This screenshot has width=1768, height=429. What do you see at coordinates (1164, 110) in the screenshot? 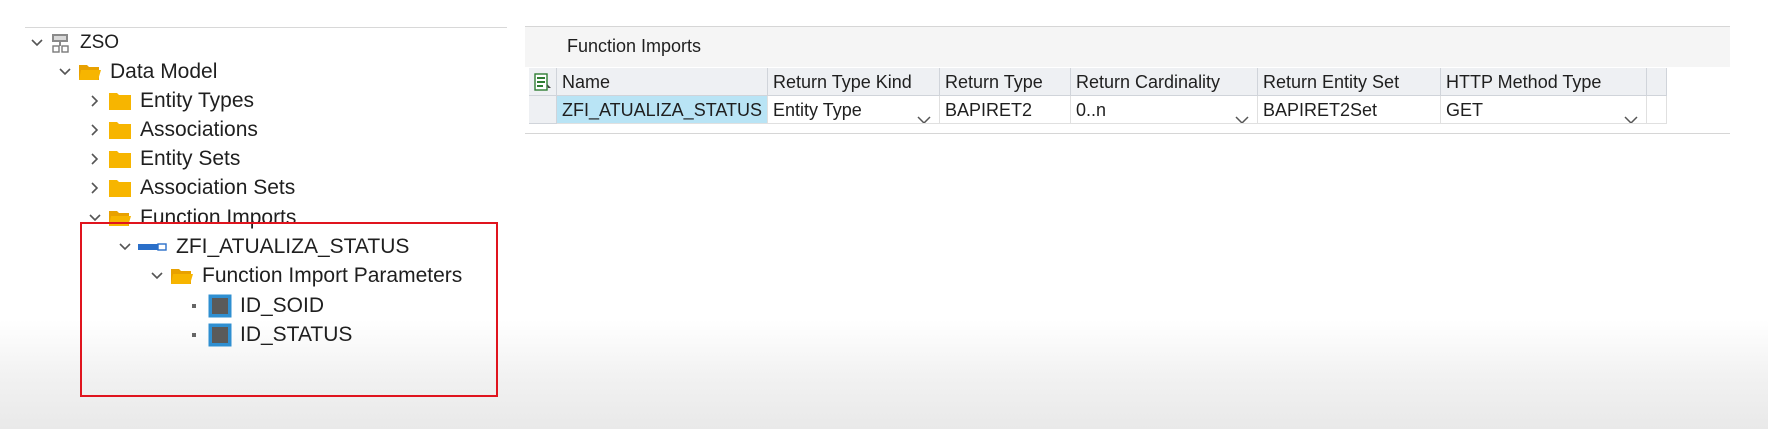
I see `cell-return-cardinality: 0..n` at bounding box center [1164, 110].